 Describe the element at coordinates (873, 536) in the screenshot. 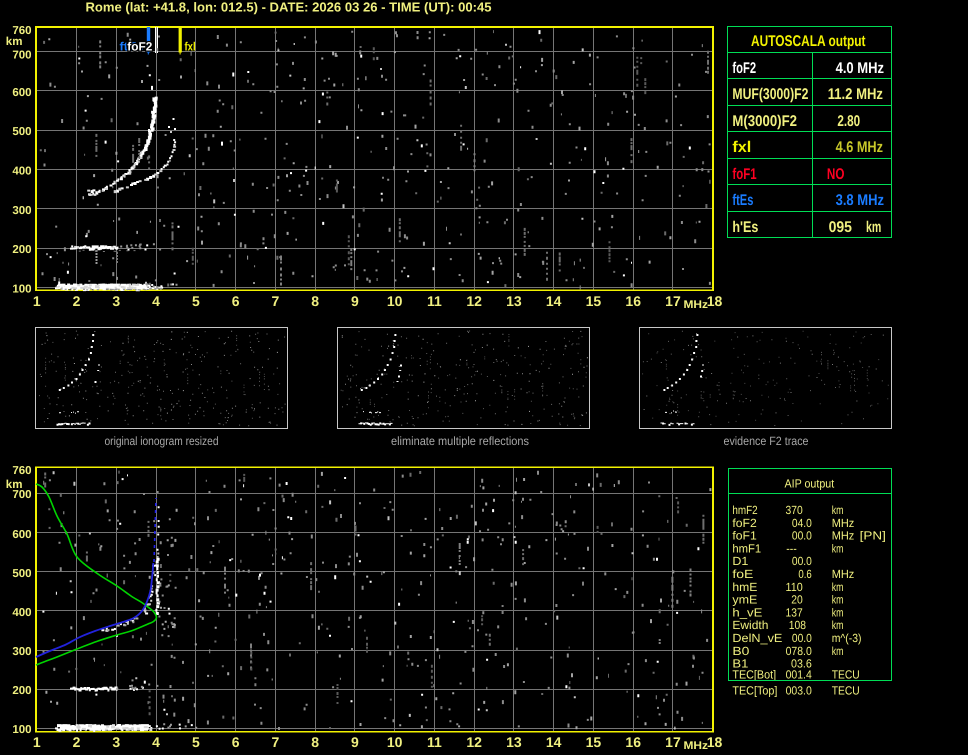

I see `svg-text: [PN]` at that location.